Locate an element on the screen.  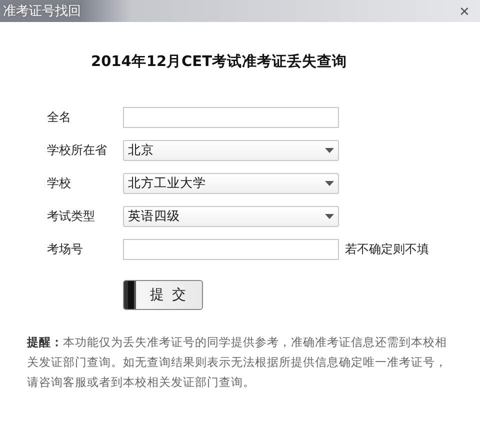
field-label: 考场号 is located at coordinates (65, 249).